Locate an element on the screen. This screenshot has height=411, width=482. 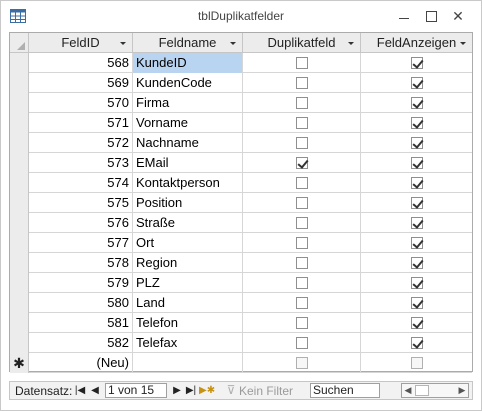
feldname-cell: Ort is located at coordinates (188, 243).